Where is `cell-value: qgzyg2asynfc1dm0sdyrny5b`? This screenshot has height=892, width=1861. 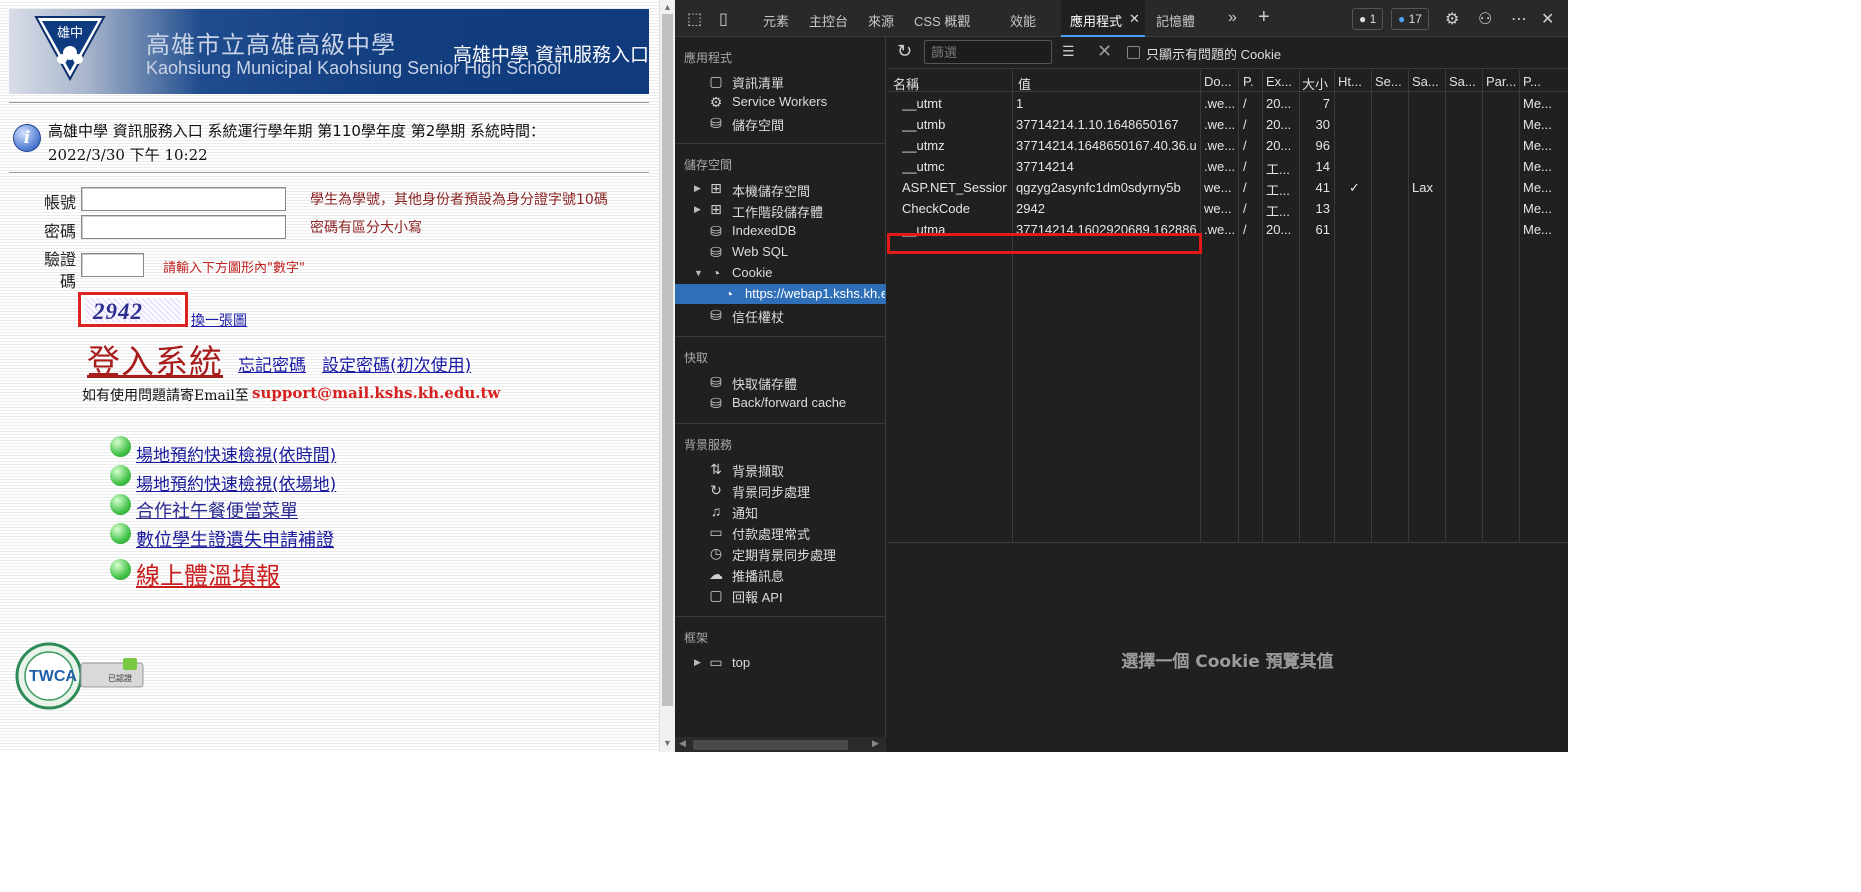 cell-value: qgzyg2asynfc1dm0sdyrny5b is located at coordinates (1098, 187).